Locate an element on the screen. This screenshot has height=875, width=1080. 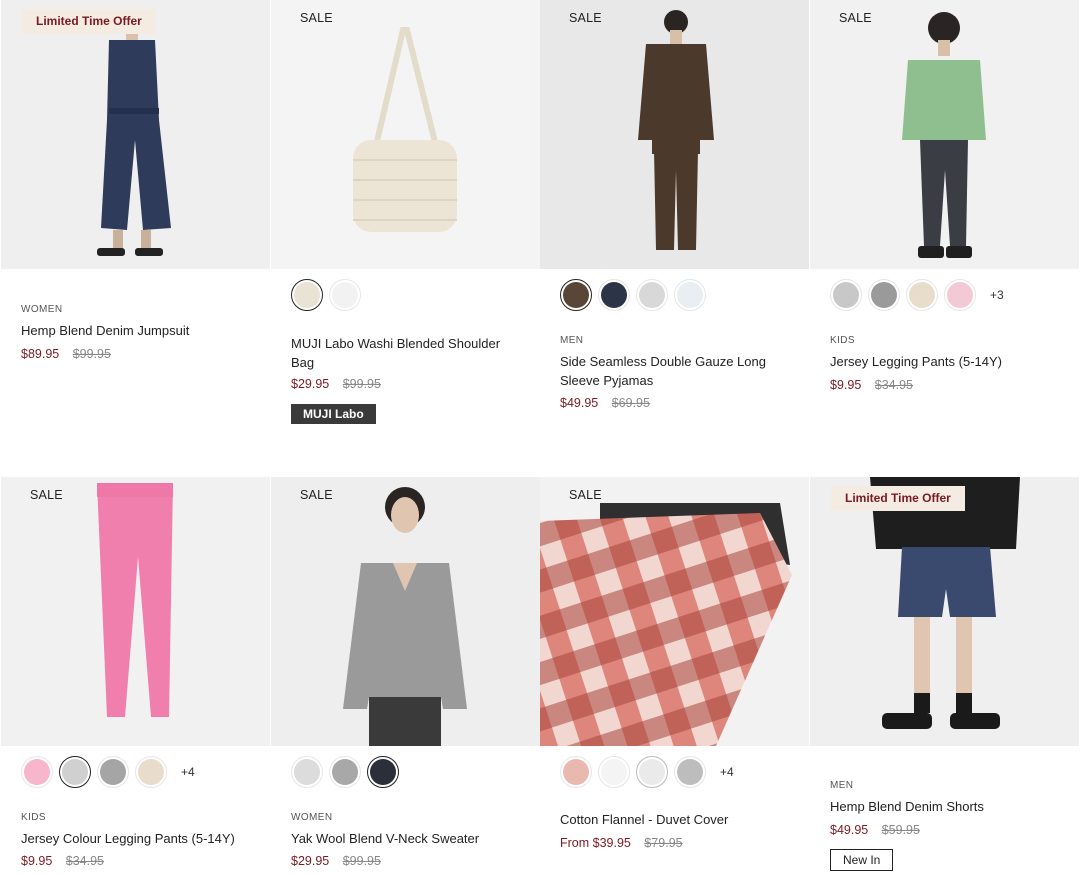
product-name: Hemp Blend Denim Jumpsuit is located at coordinates (138, 330).